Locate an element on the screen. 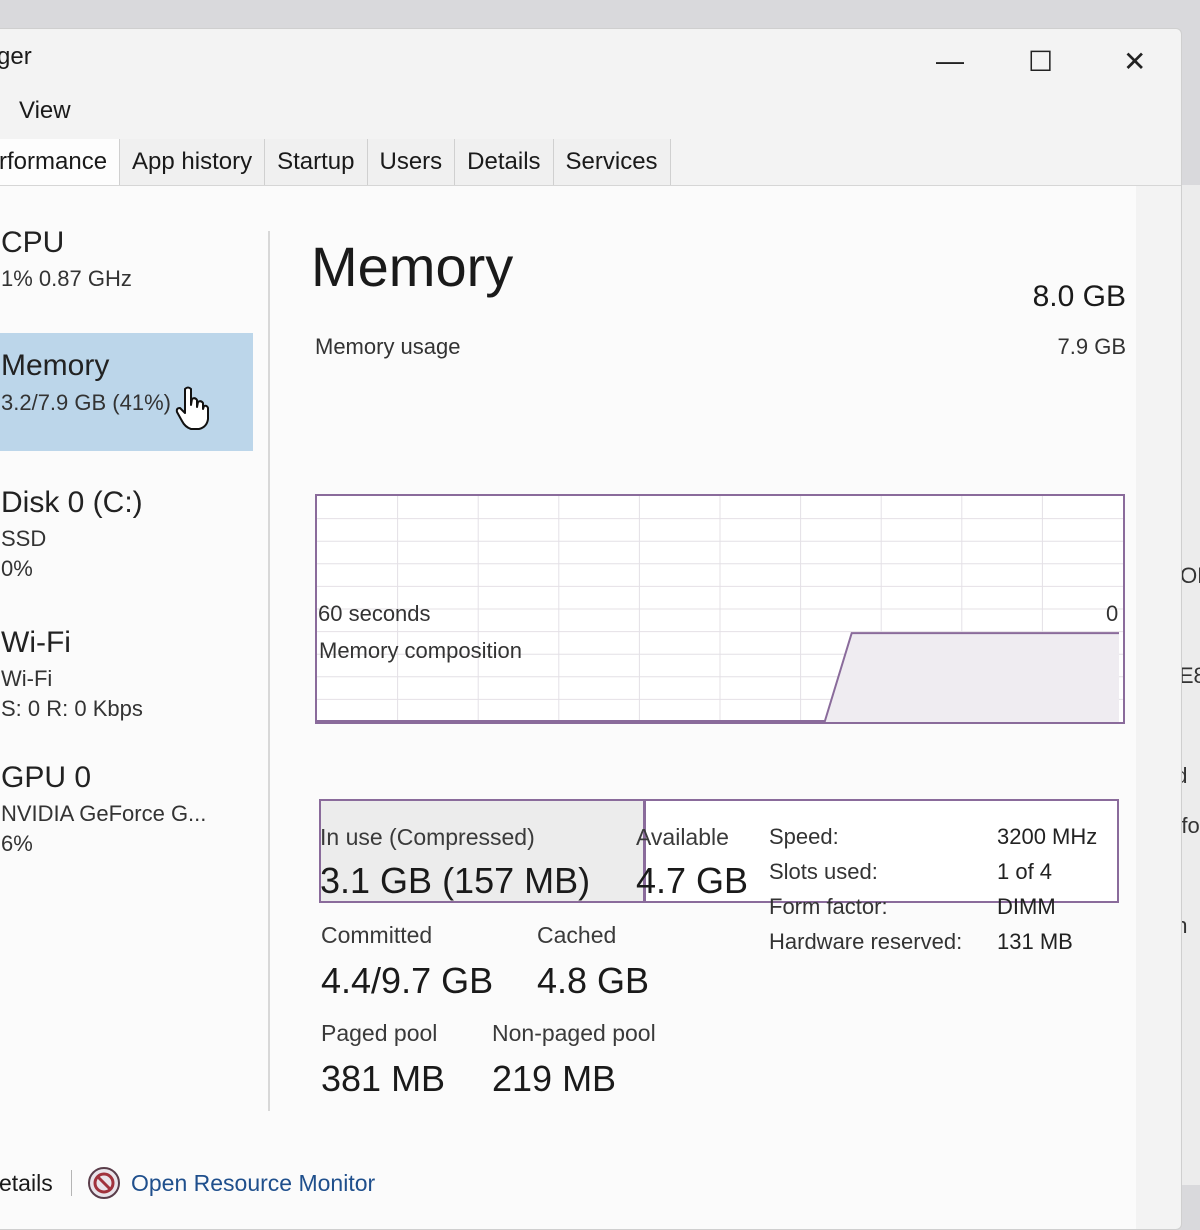 The width and height of the screenshot is (1200, 1230). memory-usage-label: Memory usage is located at coordinates (388, 346).